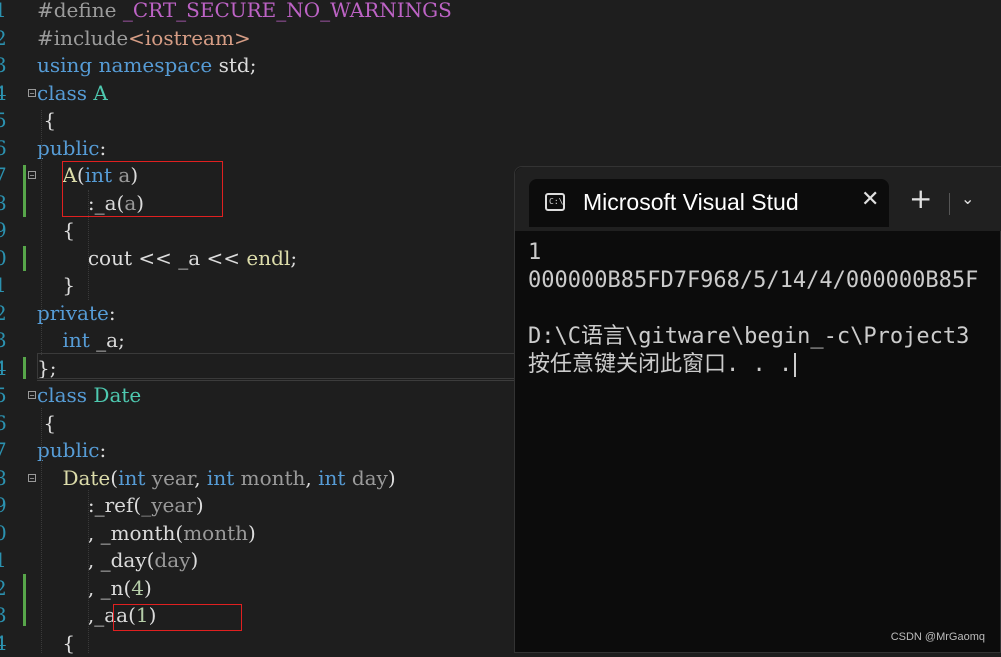 The image size is (1001, 657). I want to click on watermark: CSDN @MrGaomq, so click(938, 637).